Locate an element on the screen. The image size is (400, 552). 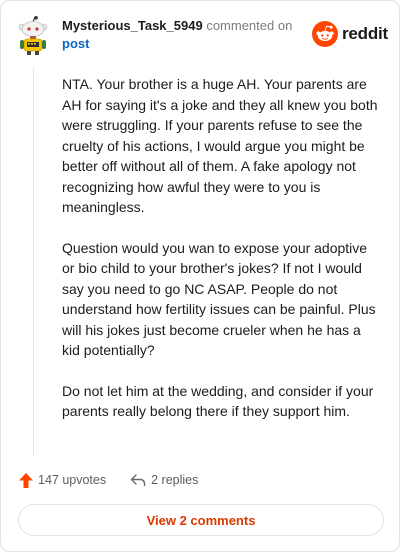
user-avatar is located at coordinates (33, 36).